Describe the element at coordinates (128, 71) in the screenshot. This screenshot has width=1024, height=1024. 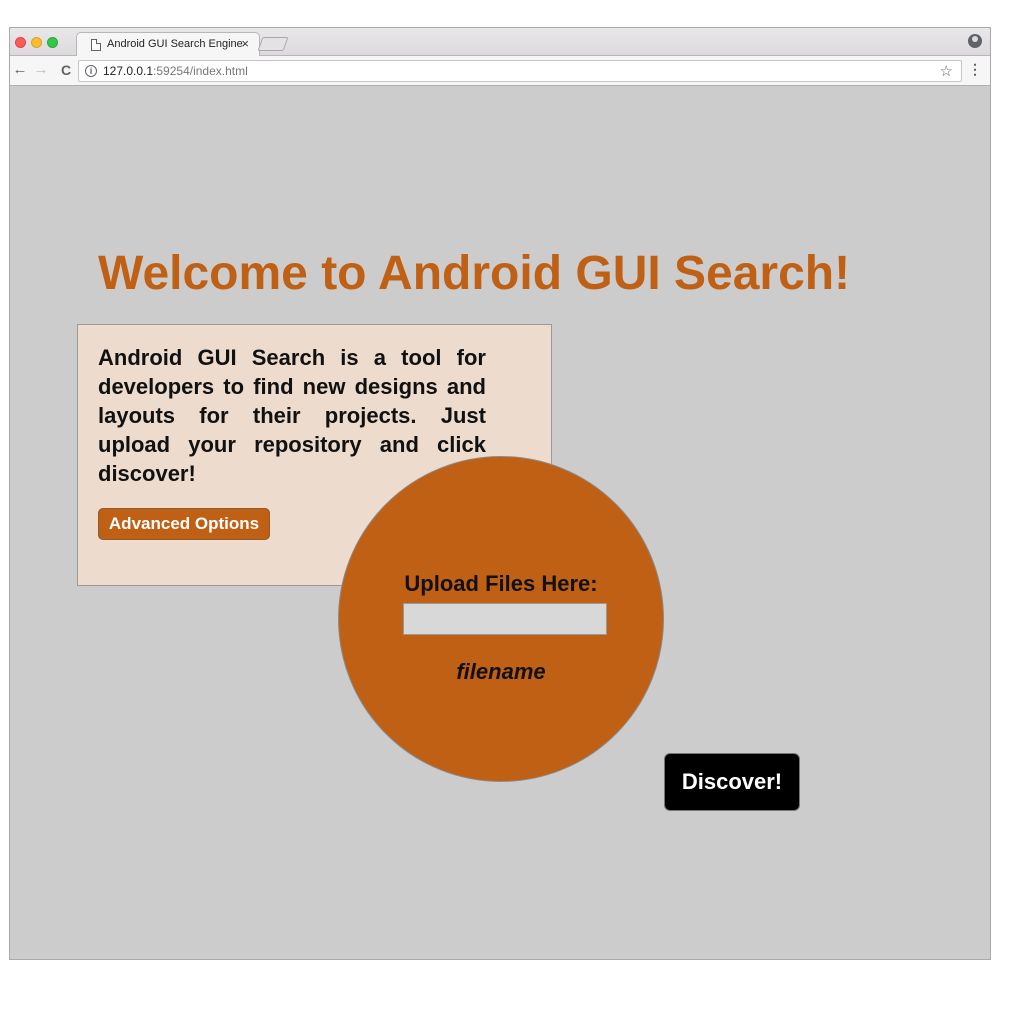
I see `url-host: 127.0.0.1` at that location.